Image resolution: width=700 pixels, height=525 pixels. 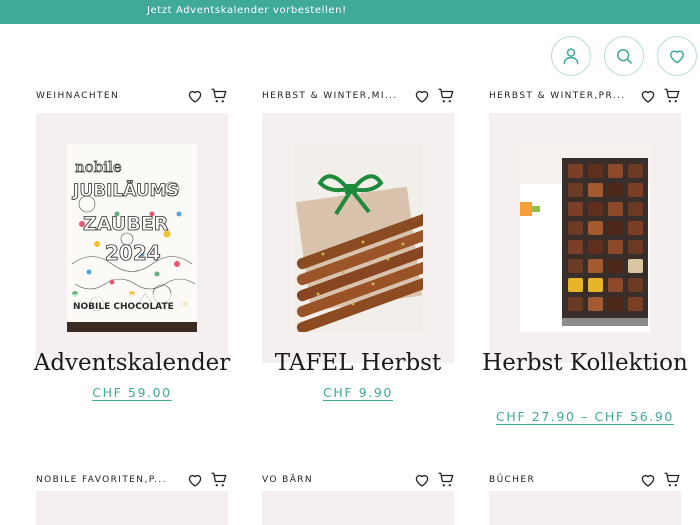 What do you see at coordinates (77, 96) in the screenshot?
I see `product-category: WEIHNACHTEN` at bounding box center [77, 96].